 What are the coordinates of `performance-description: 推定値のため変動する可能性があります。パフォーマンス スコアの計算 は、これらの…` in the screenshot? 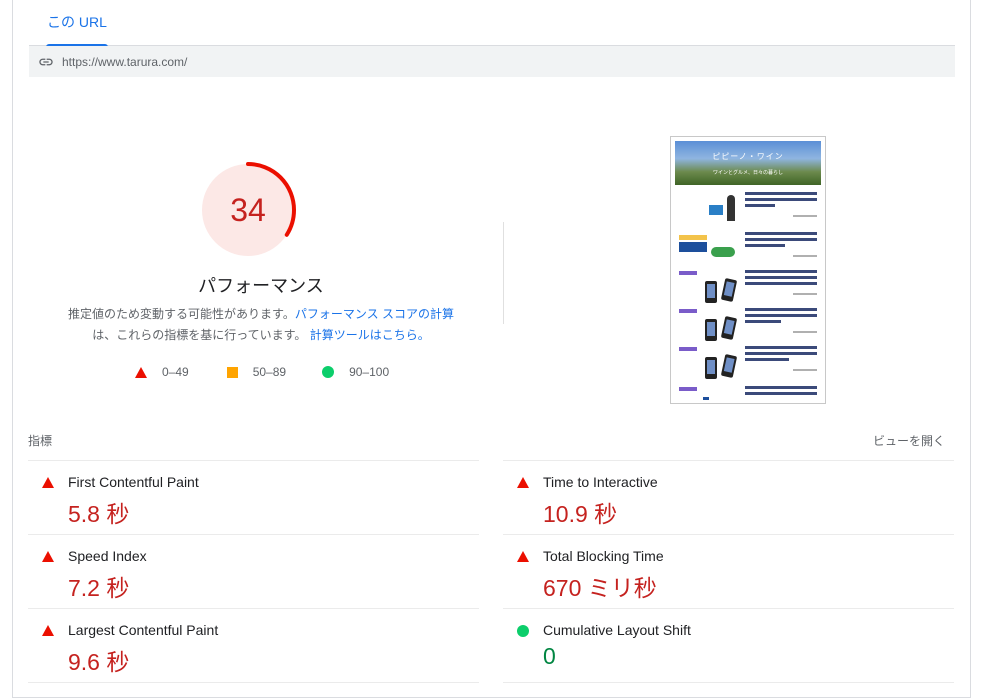 It's located at (261, 325).